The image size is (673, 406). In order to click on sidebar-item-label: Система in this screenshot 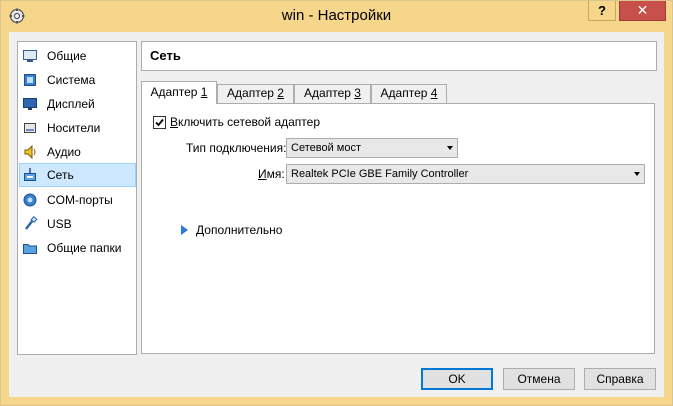, I will do `click(71, 80)`.